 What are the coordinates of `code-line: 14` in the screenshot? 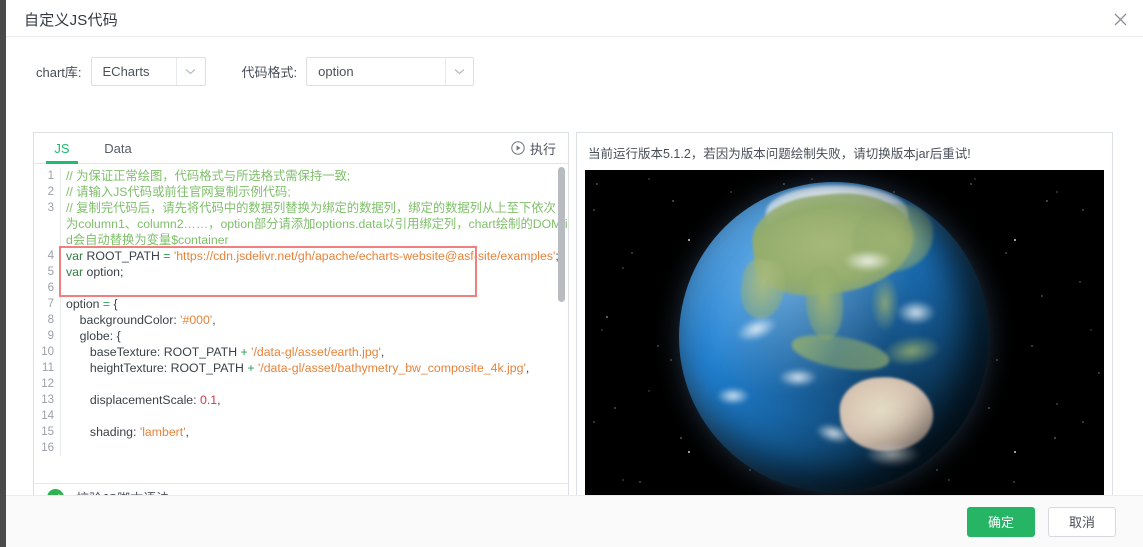 It's located at (301, 416).